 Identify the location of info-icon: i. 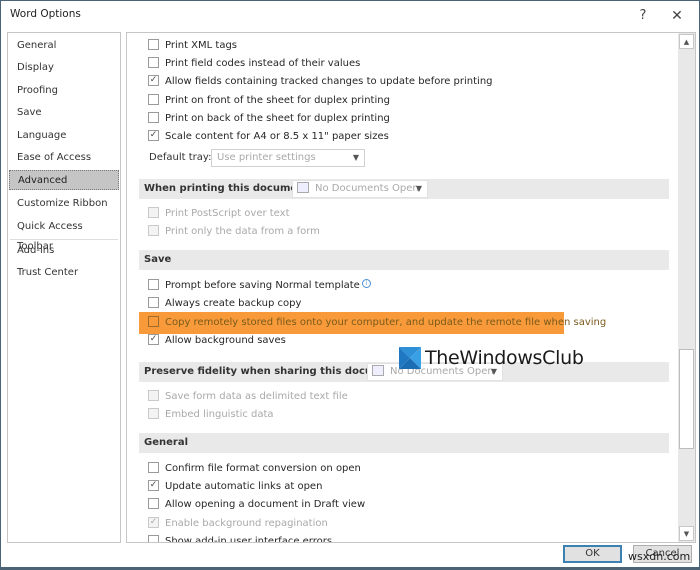
(366, 283).